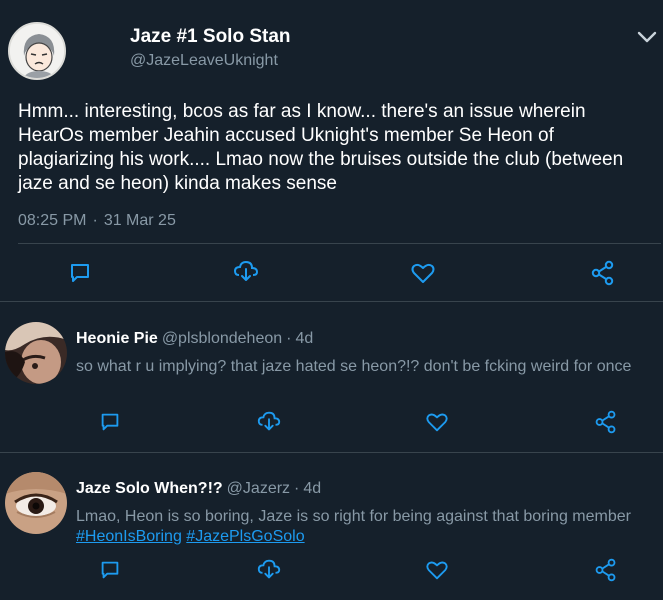  What do you see at coordinates (258, 488) in the screenshot?
I see `user-handle: @Jazerz` at bounding box center [258, 488].